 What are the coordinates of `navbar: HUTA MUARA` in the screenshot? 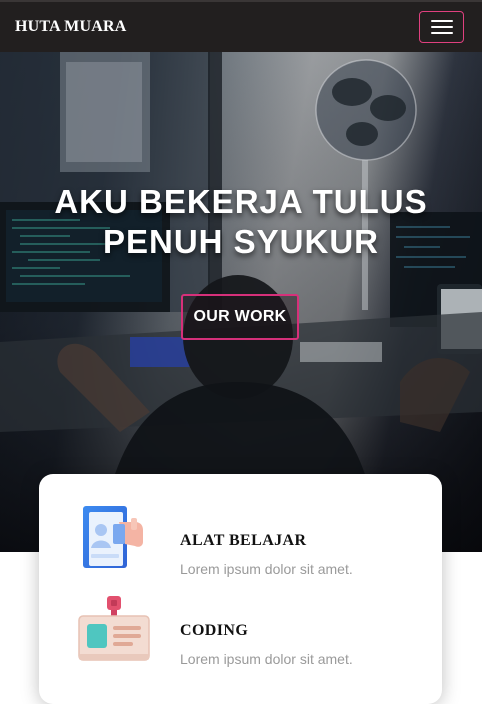 It's located at (241, 26).